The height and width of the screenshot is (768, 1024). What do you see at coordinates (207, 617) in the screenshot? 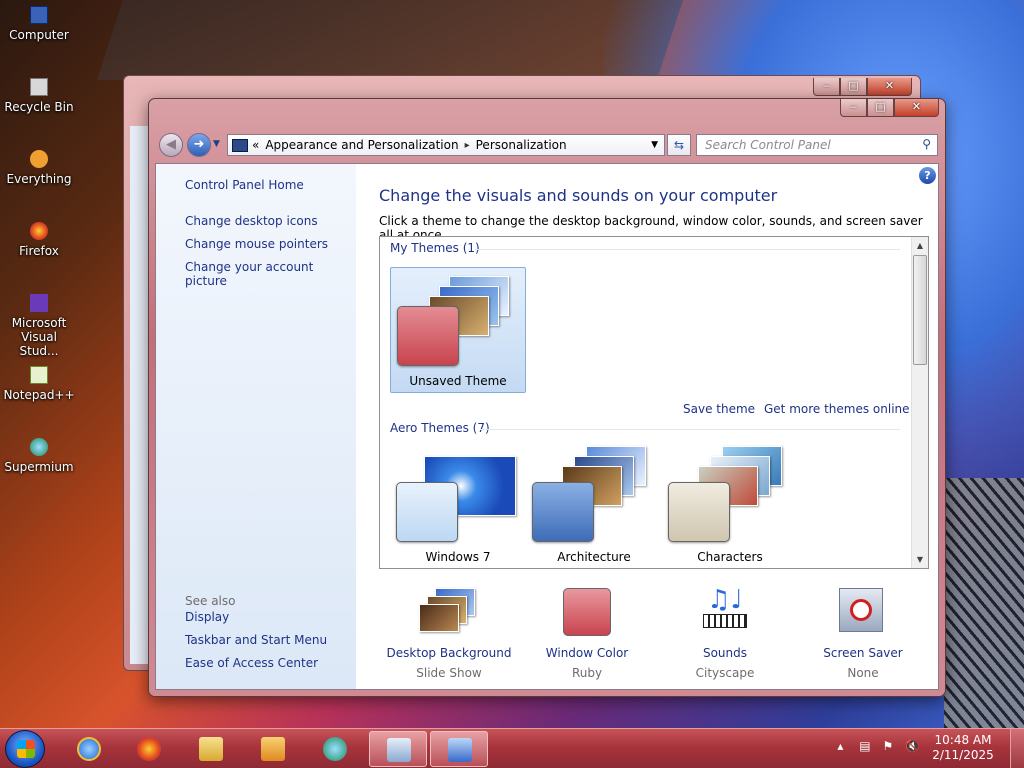
I see `see-also-display: Display` at bounding box center [207, 617].